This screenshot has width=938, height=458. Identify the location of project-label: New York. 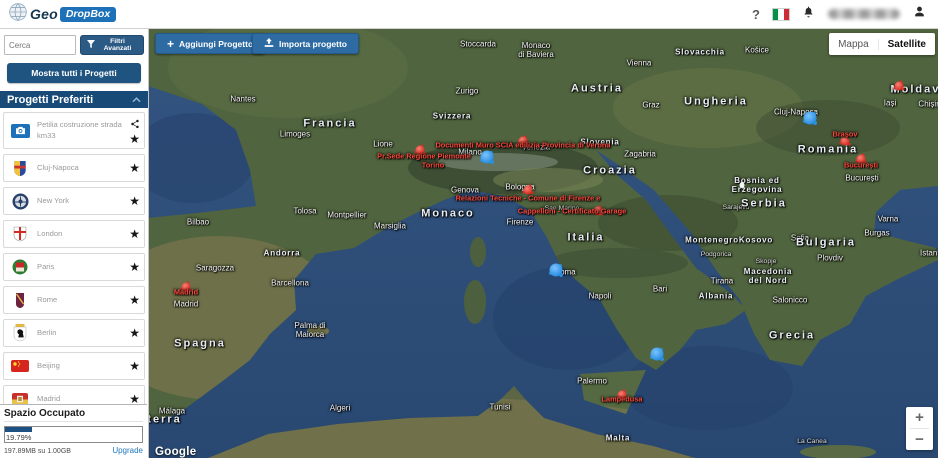
(53, 200).